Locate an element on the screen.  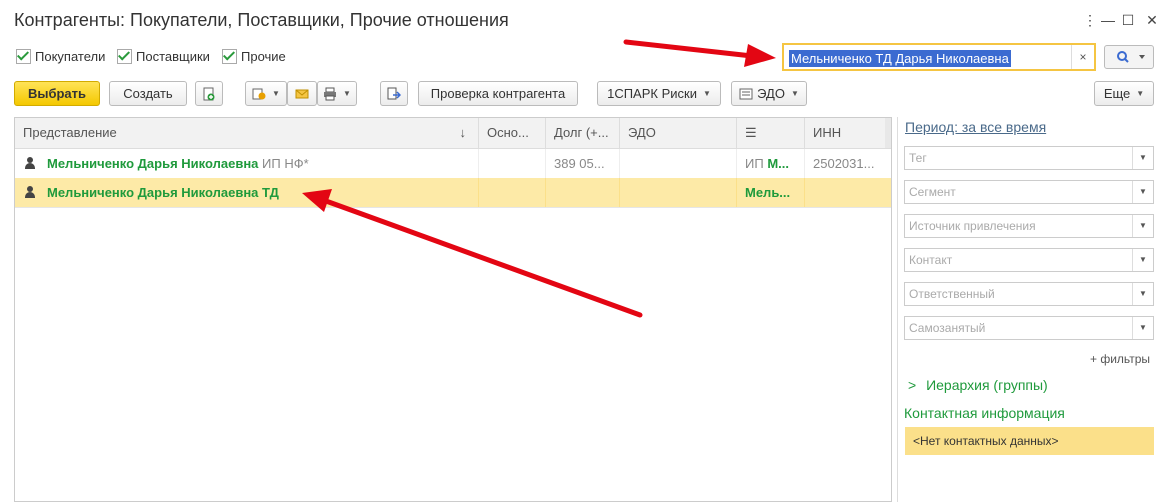
arrow-to-search-annotation is located at coordinates (699, 53).